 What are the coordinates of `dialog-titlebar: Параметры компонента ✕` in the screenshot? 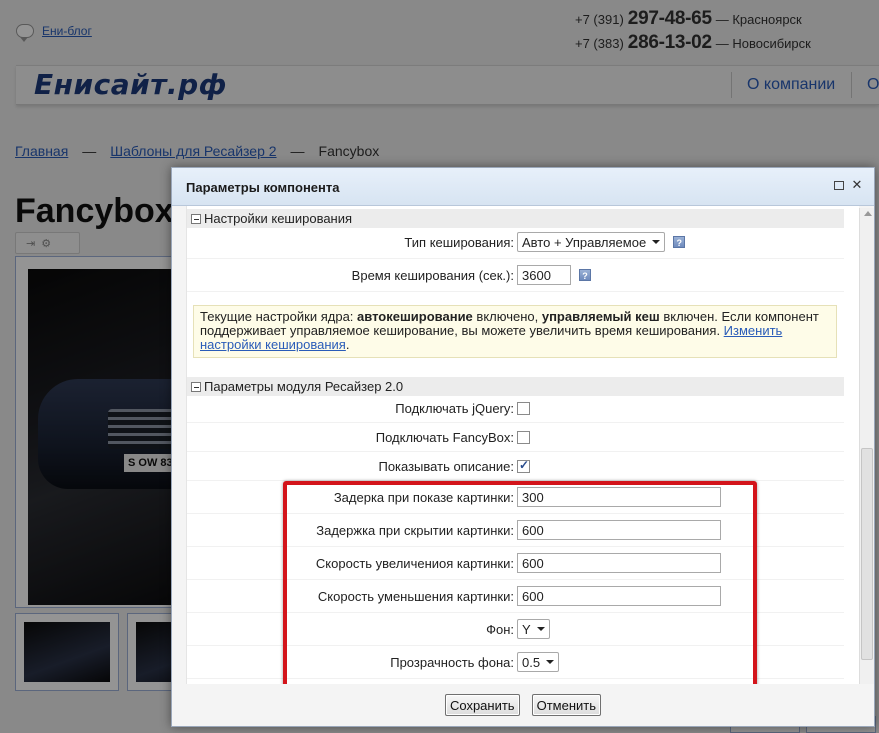 It's located at (523, 187).